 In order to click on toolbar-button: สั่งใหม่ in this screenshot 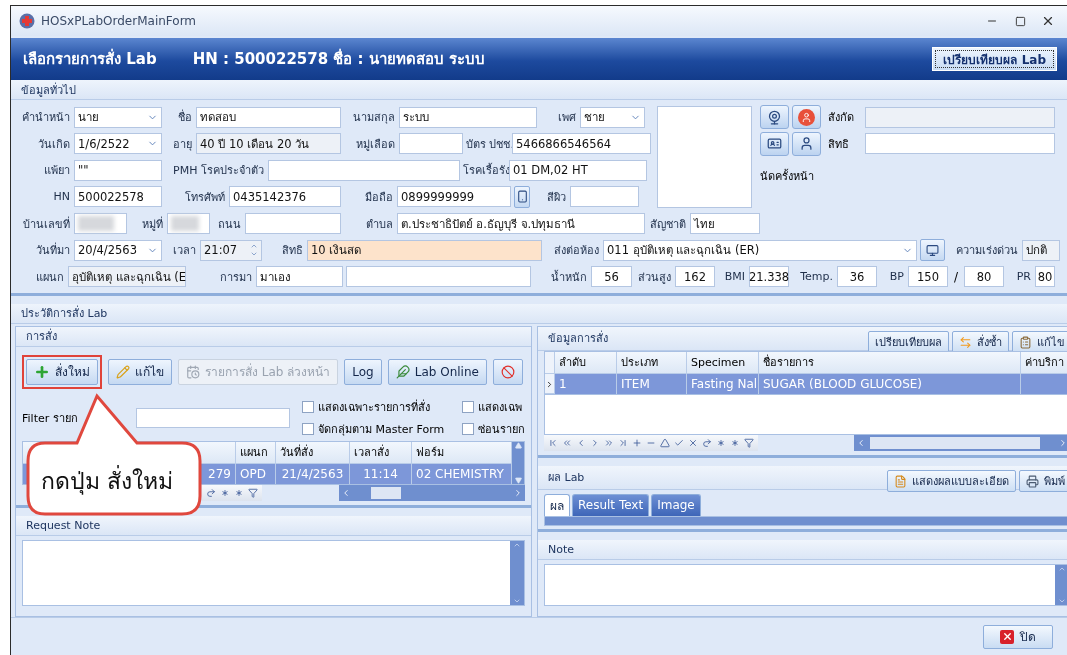, I will do `click(62, 371)`.